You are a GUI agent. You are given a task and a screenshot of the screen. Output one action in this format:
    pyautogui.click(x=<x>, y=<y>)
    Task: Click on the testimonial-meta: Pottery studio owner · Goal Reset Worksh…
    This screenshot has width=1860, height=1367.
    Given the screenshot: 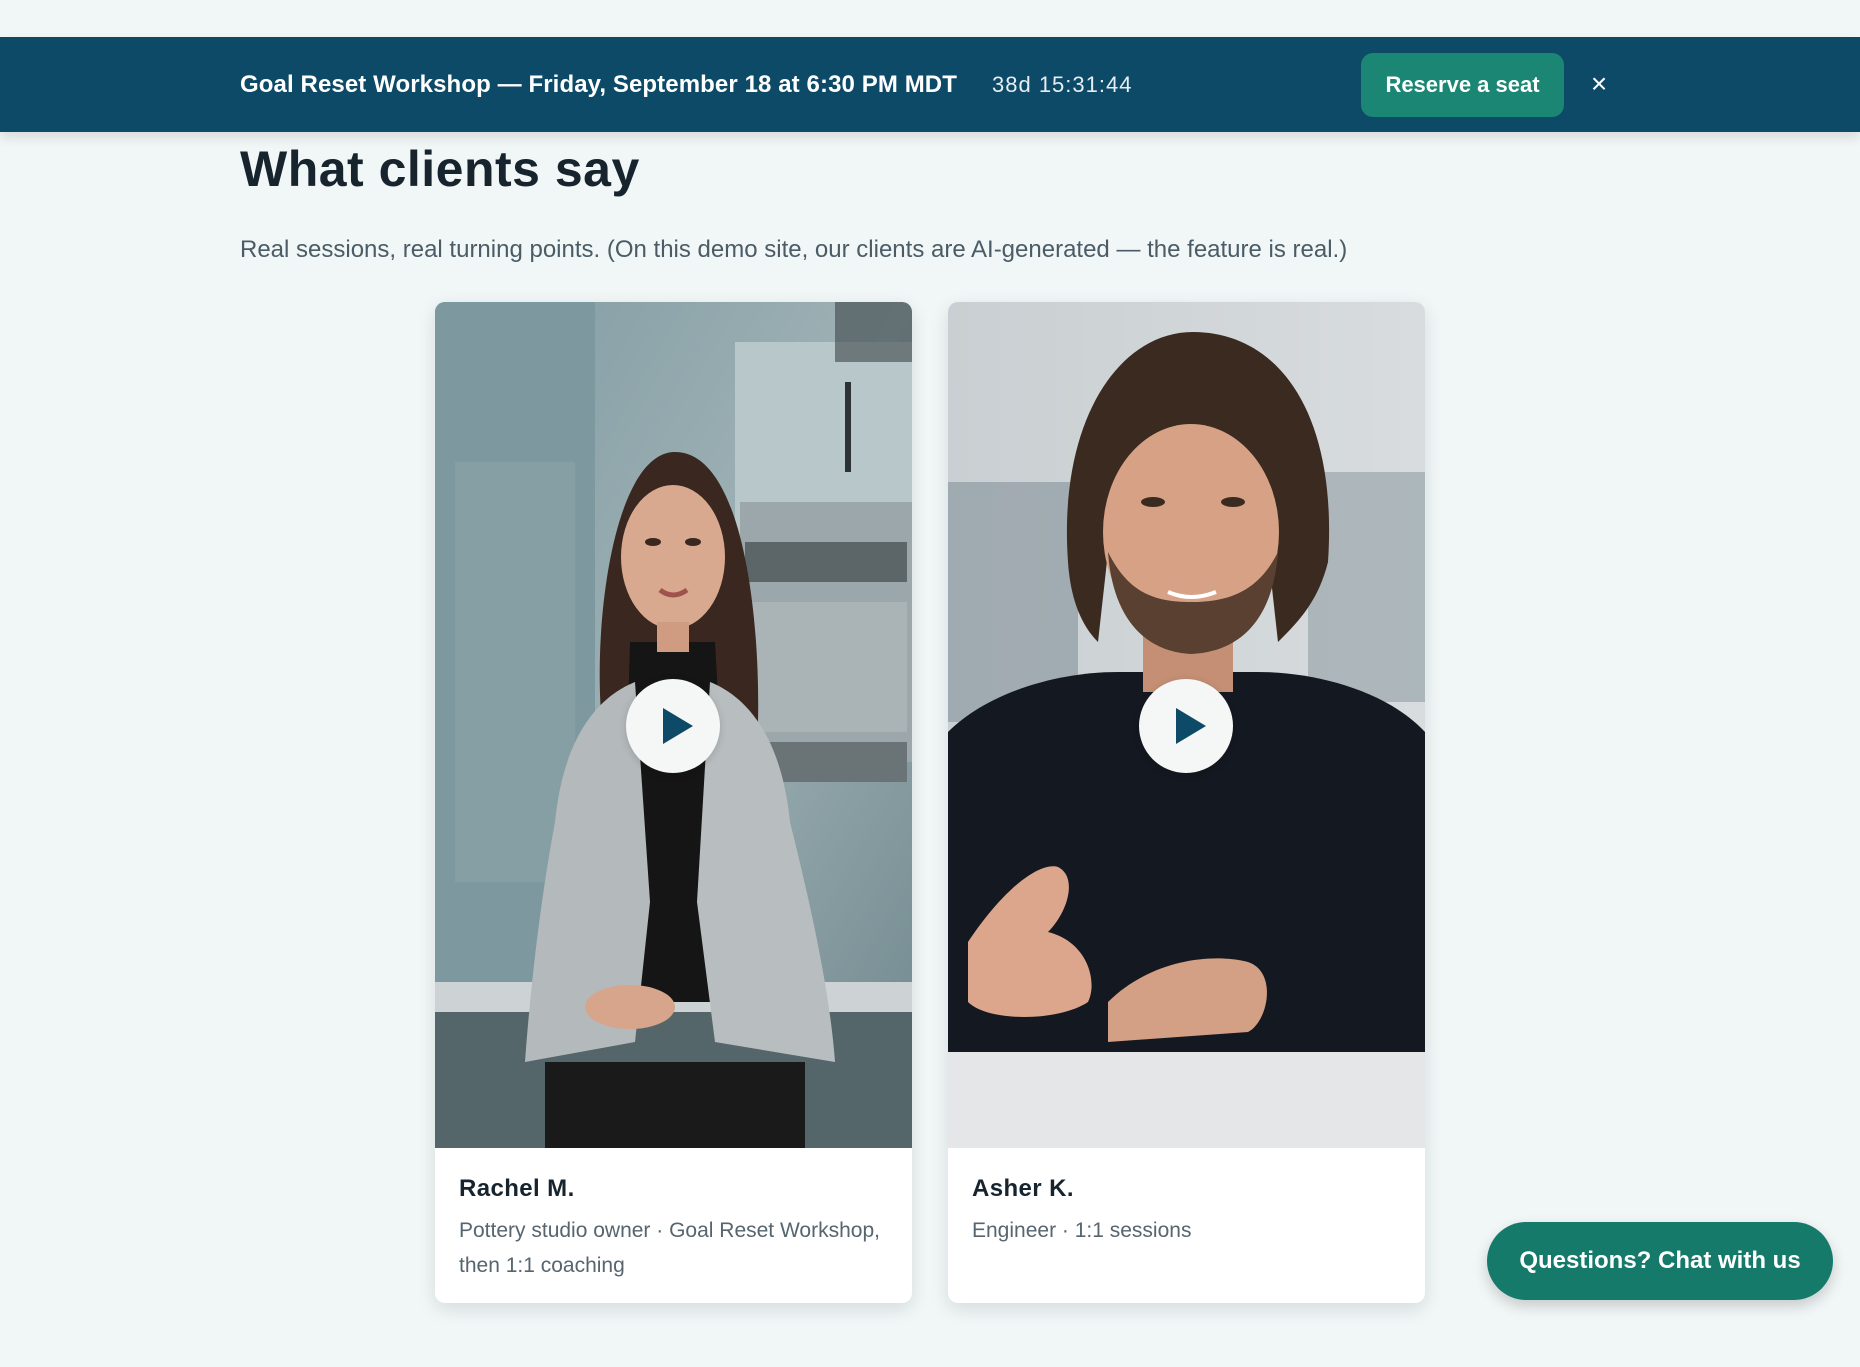 What is the action you would take?
    pyautogui.click(x=669, y=1248)
    